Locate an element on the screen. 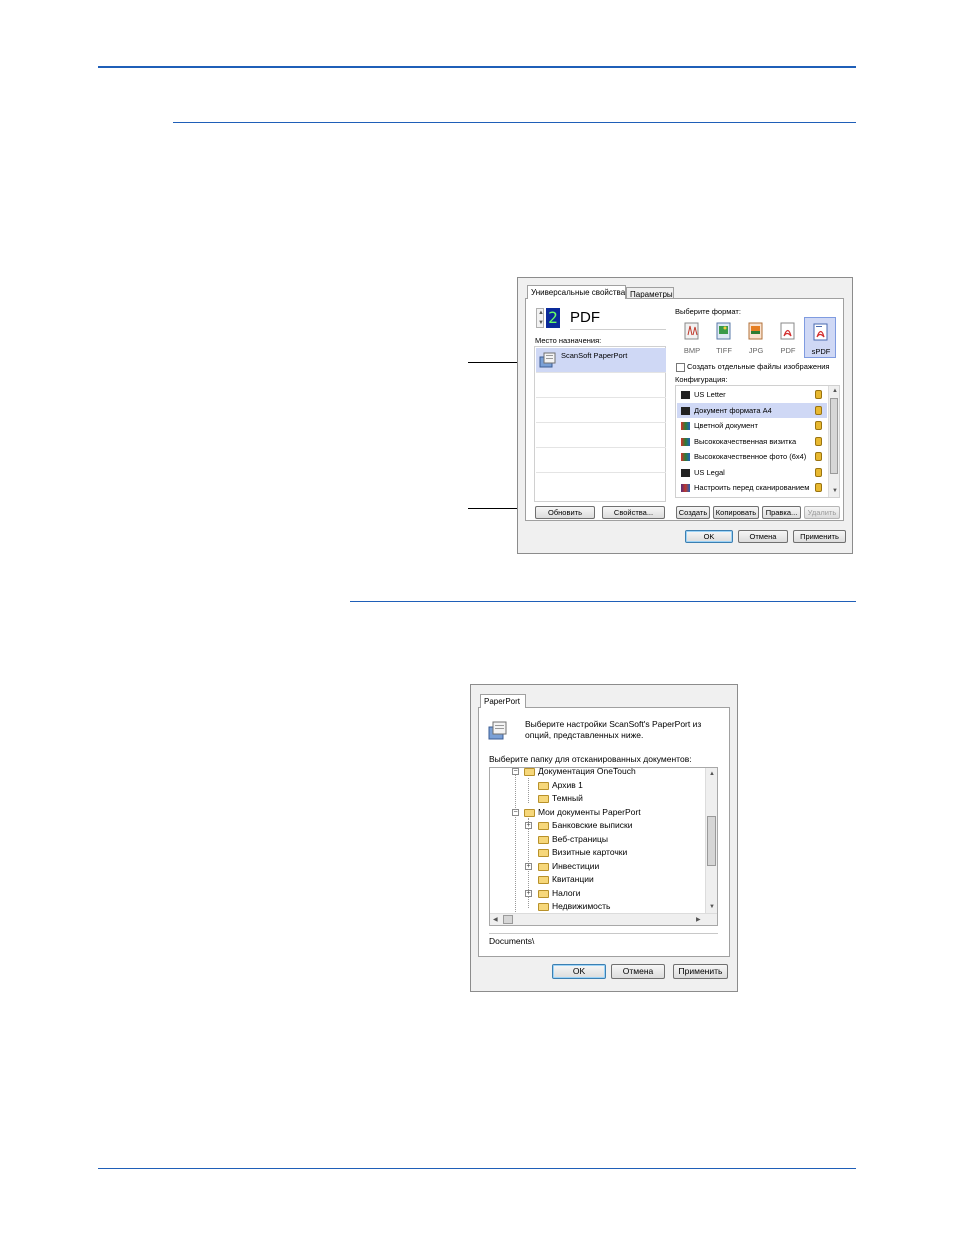  spdf-icon is located at coordinates (820, 332).